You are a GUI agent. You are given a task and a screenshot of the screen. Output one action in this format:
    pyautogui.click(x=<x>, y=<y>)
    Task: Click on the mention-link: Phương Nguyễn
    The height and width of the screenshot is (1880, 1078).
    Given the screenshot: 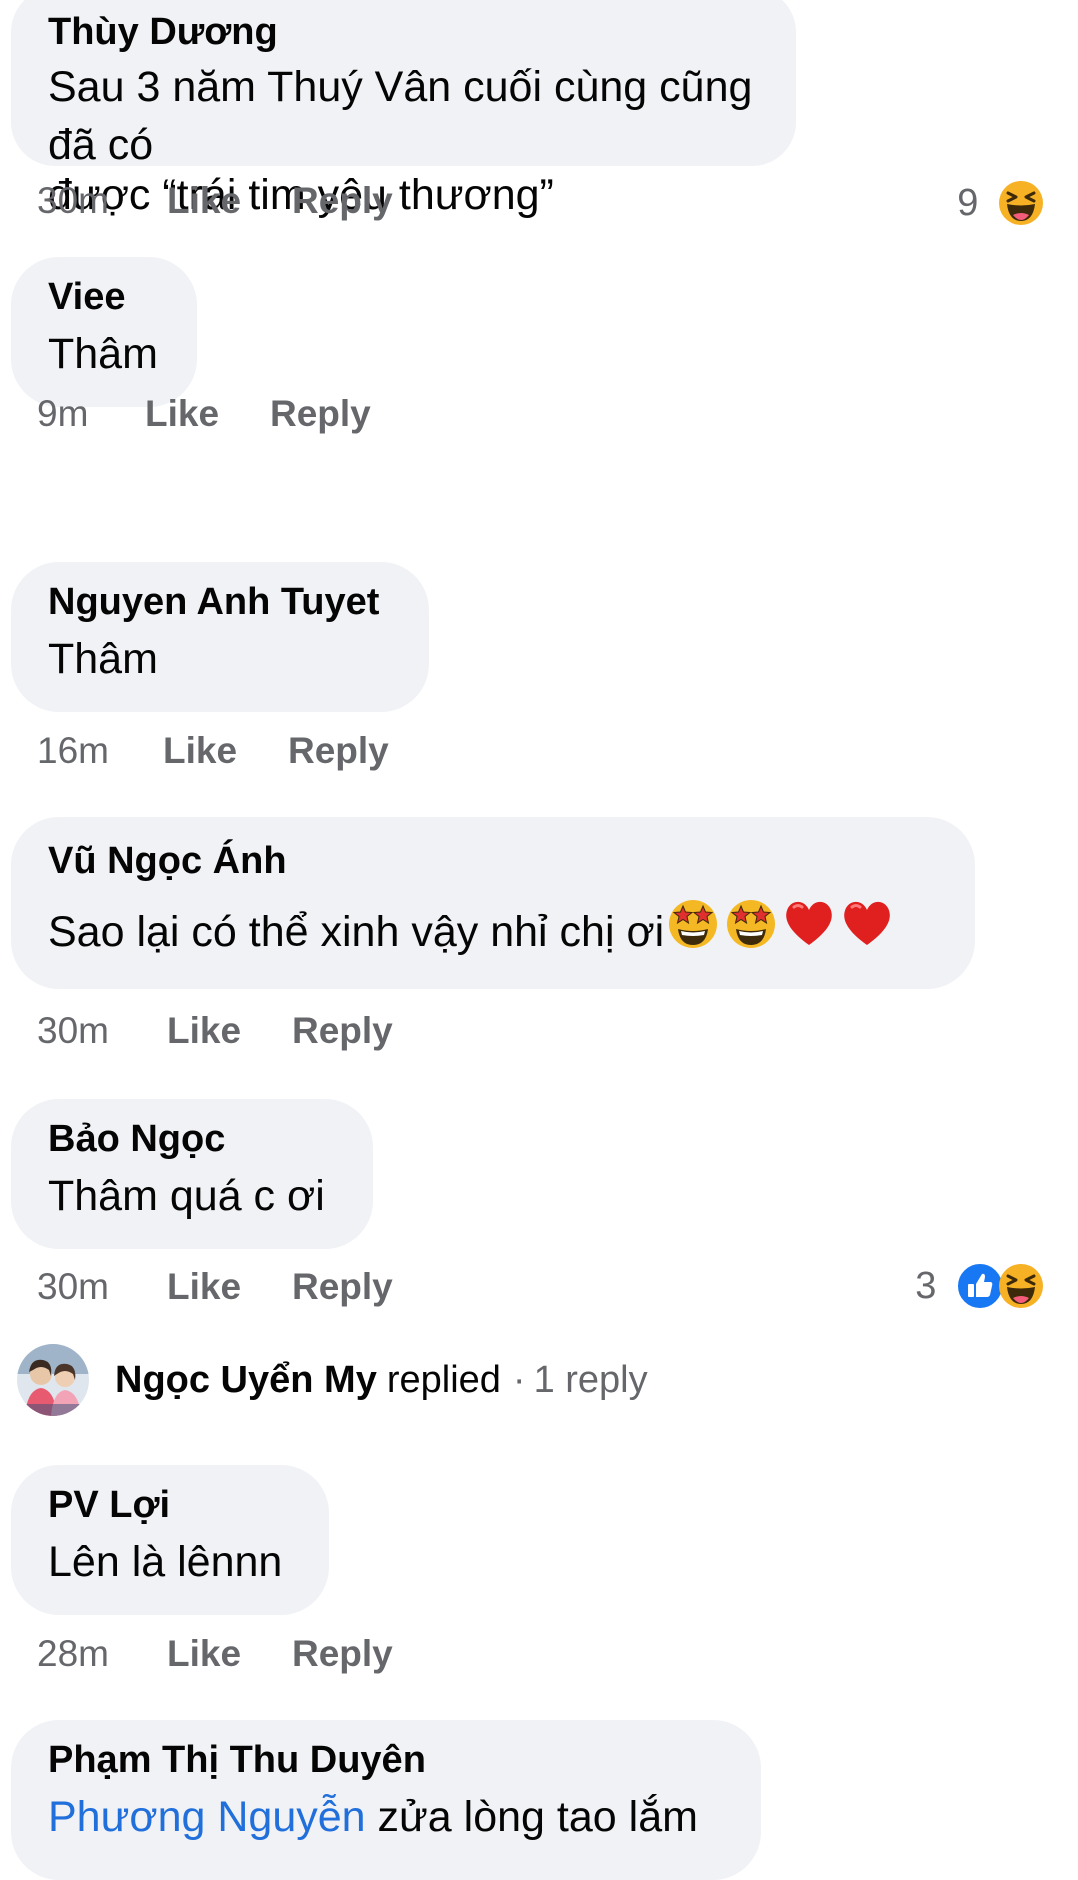 What is the action you would take?
    pyautogui.click(x=207, y=1817)
    